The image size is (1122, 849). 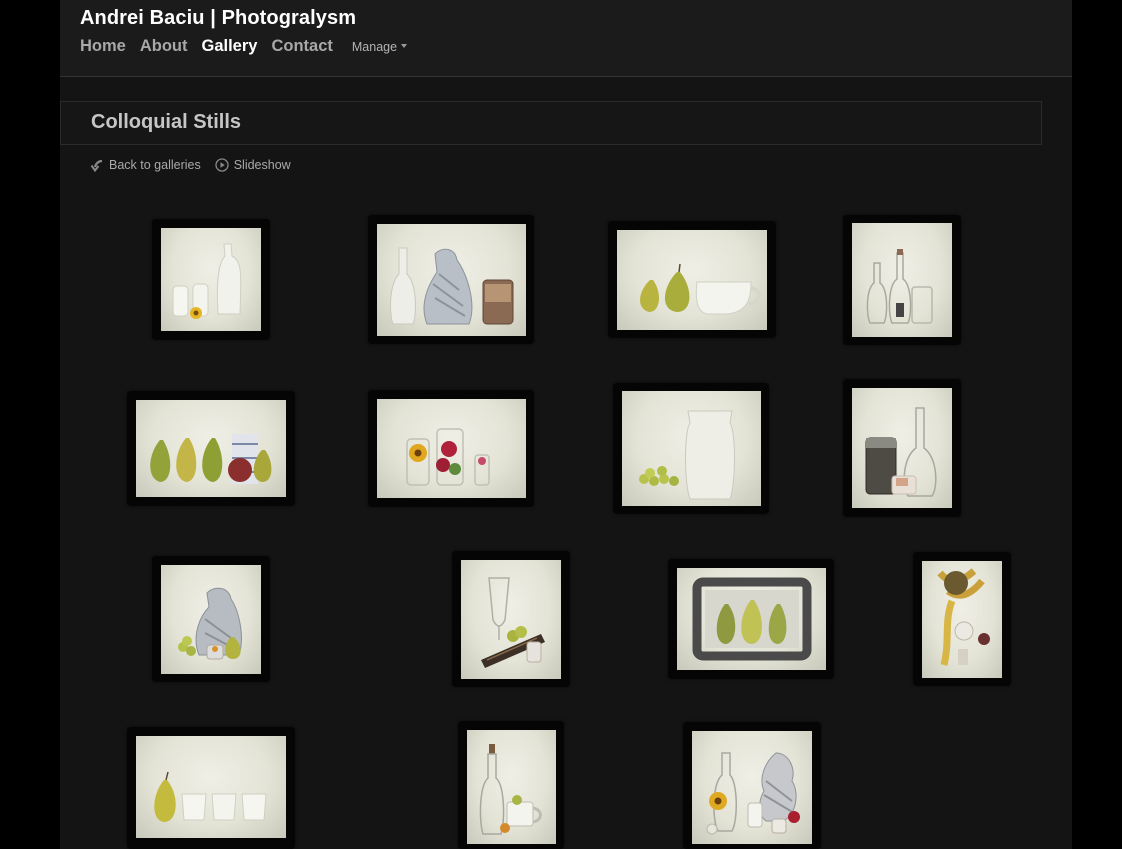 I want to click on nav-gallery: Gallery, so click(x=230, y=46).